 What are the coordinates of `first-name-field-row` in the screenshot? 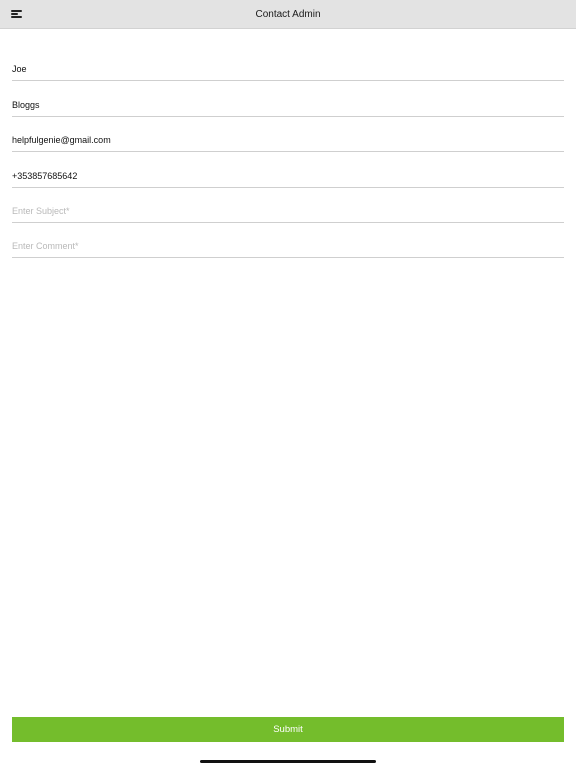 It's located at (288, 64).